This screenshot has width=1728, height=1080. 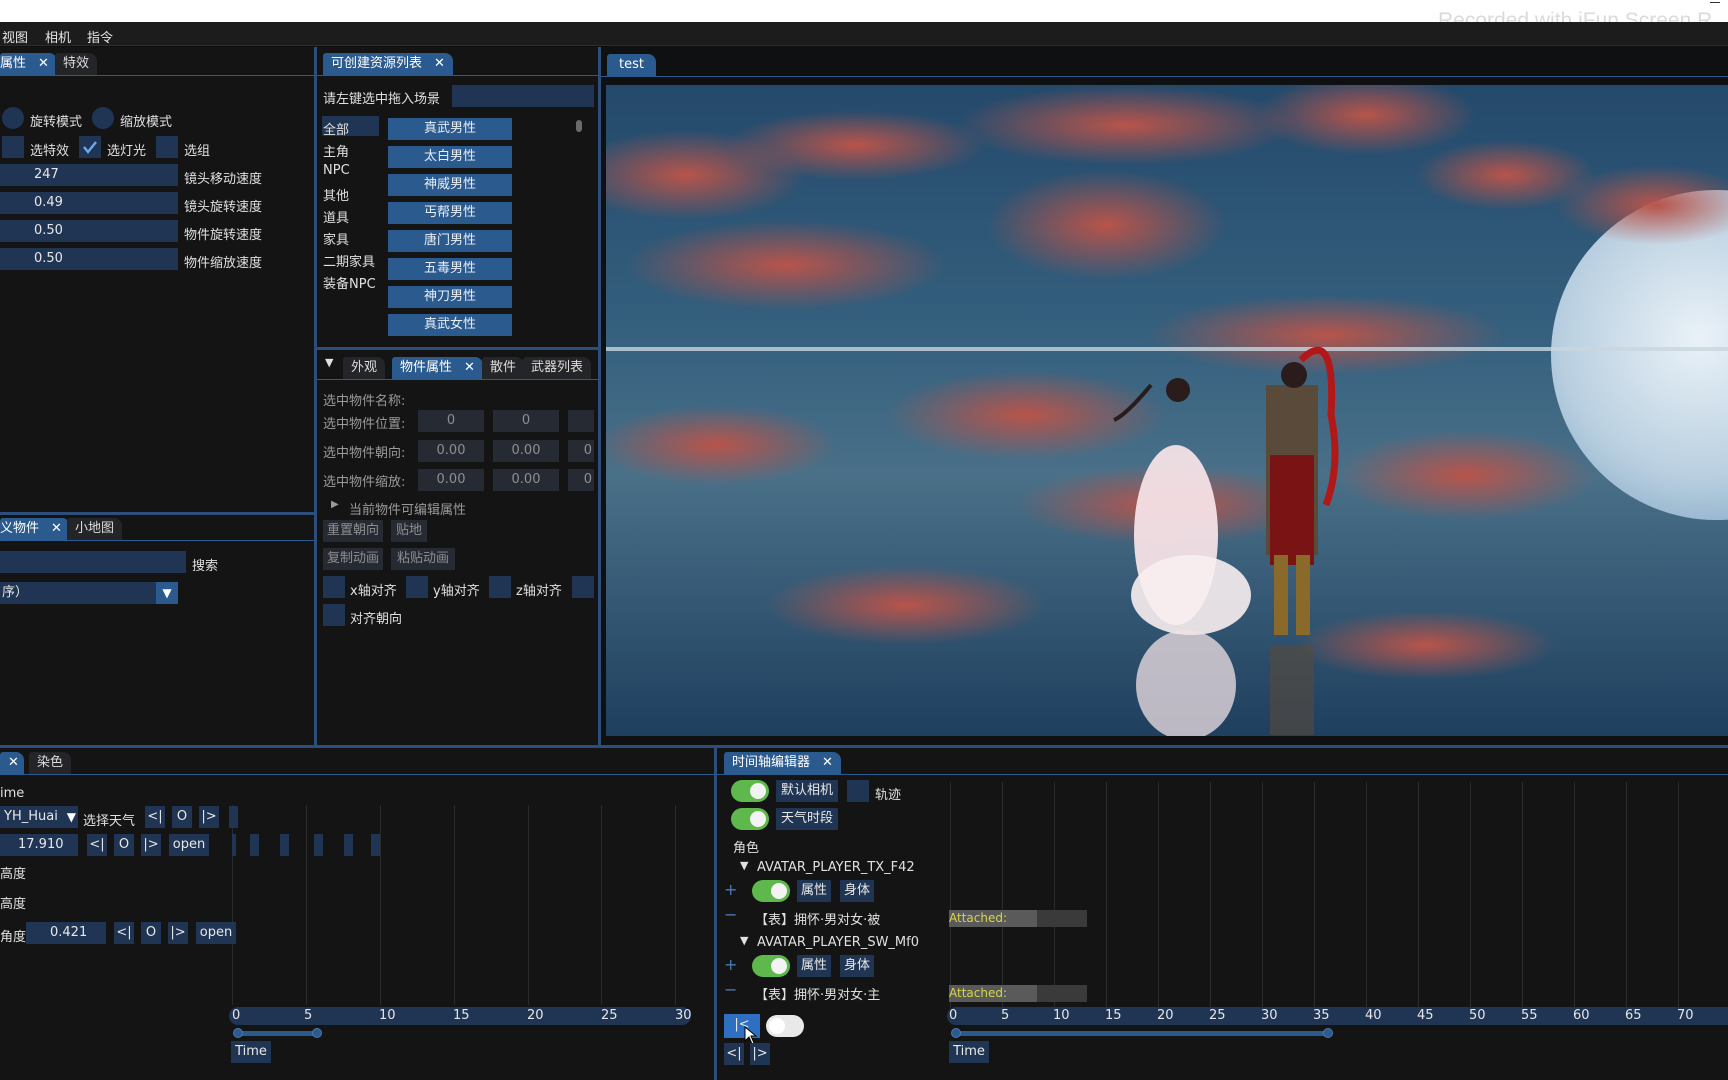 What do you see at coordinates (409, 531) in the screenshot?
I see `snap-ground-button: 贴地` at bounding box center [409, 531].